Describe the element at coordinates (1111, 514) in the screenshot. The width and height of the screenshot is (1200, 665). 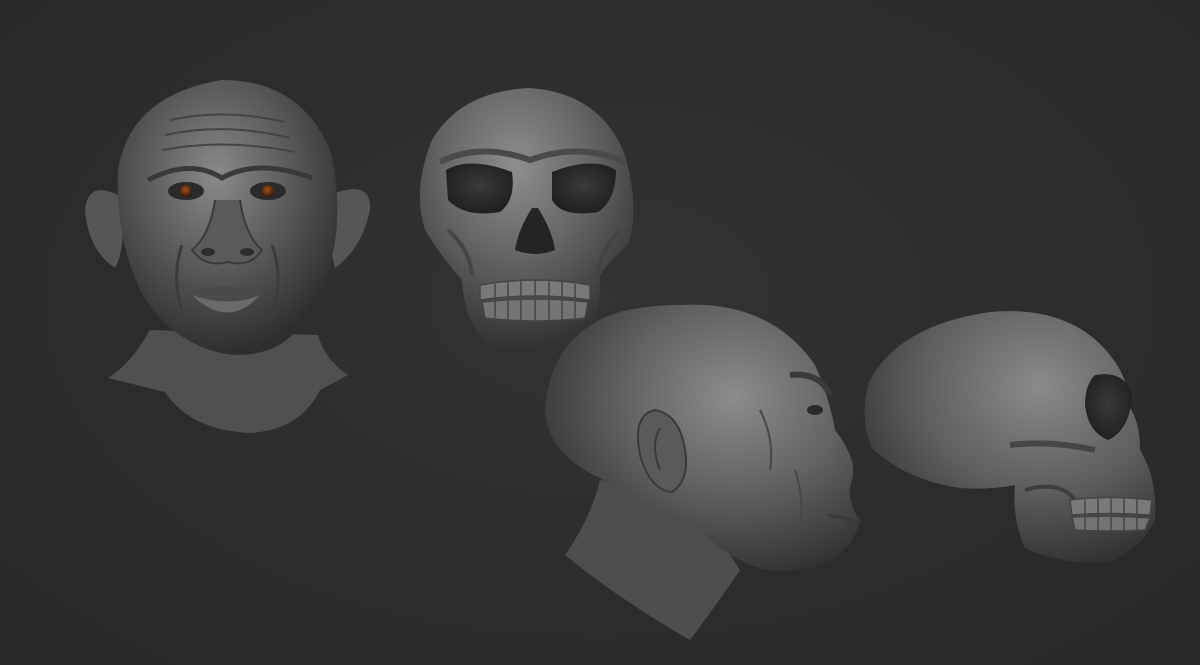
I see `skull-profile-teeth` at that location.